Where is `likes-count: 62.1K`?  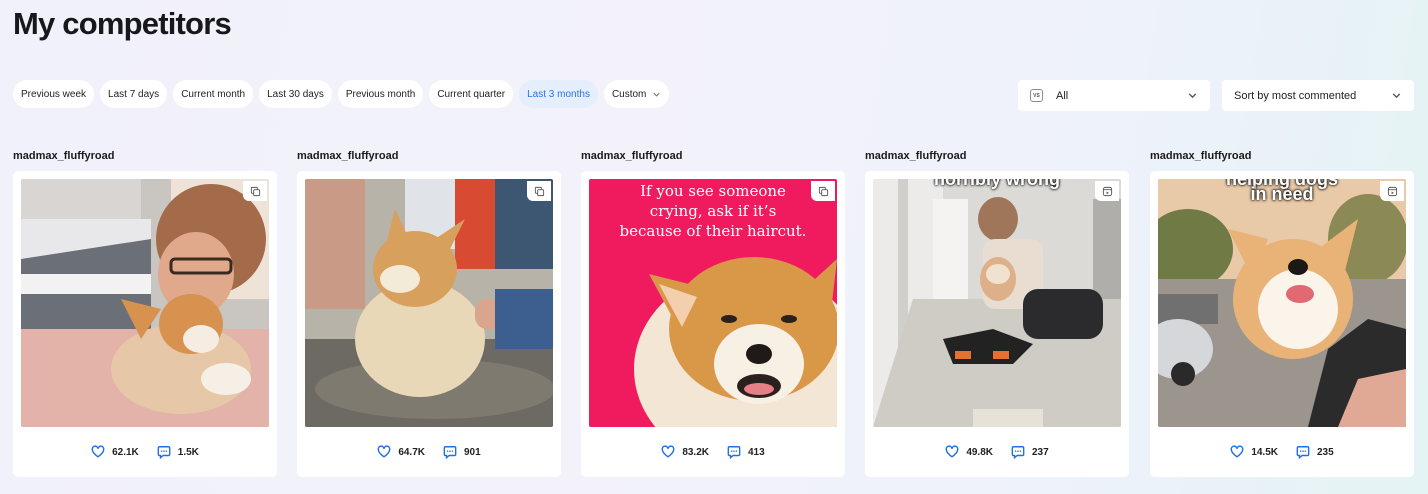
likes-count: 62.1K is located at coordinates (125, 452).